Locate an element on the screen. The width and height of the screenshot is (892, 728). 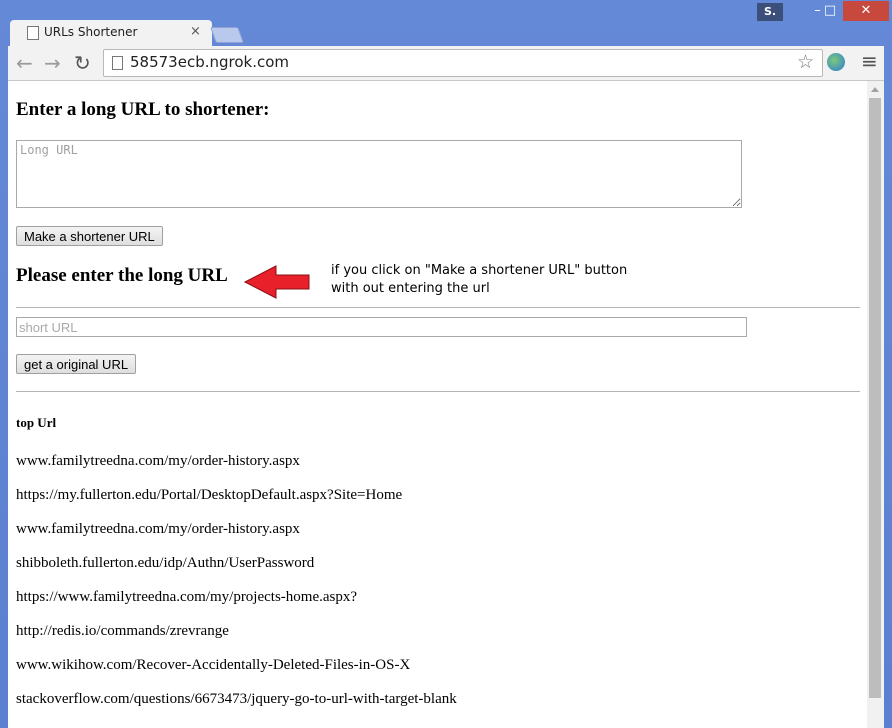
address-text: 58573ecb.ngrok.com is located at coordinates (209, 62).